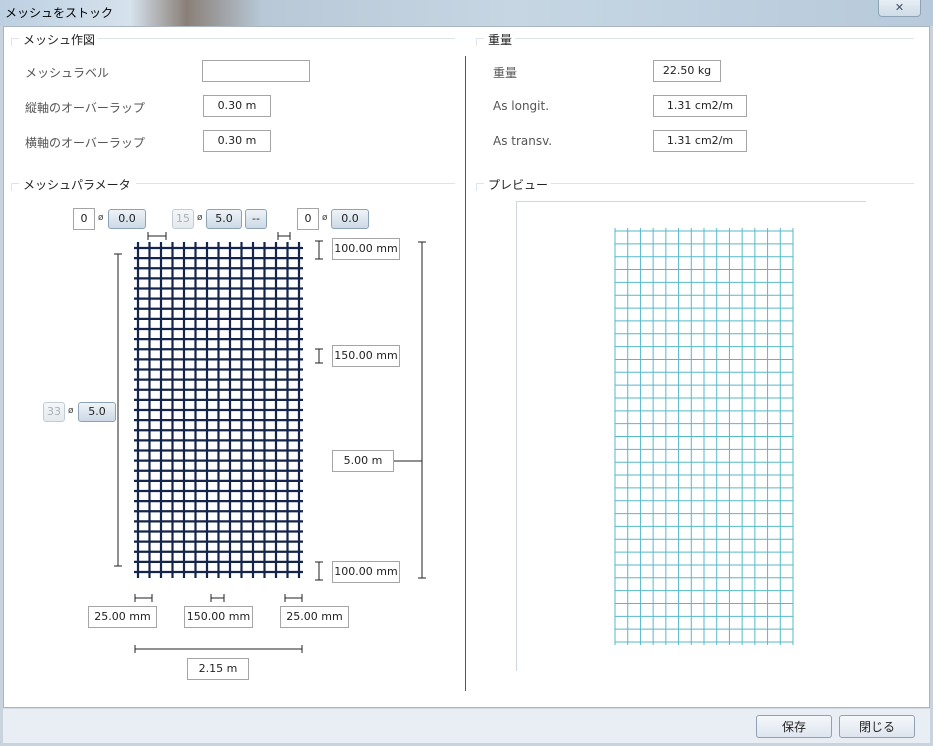  What do you see at coordinates (877, 726) in the screenshot?
I see `close-button: 閉じる` at bounding box center [877, 726].